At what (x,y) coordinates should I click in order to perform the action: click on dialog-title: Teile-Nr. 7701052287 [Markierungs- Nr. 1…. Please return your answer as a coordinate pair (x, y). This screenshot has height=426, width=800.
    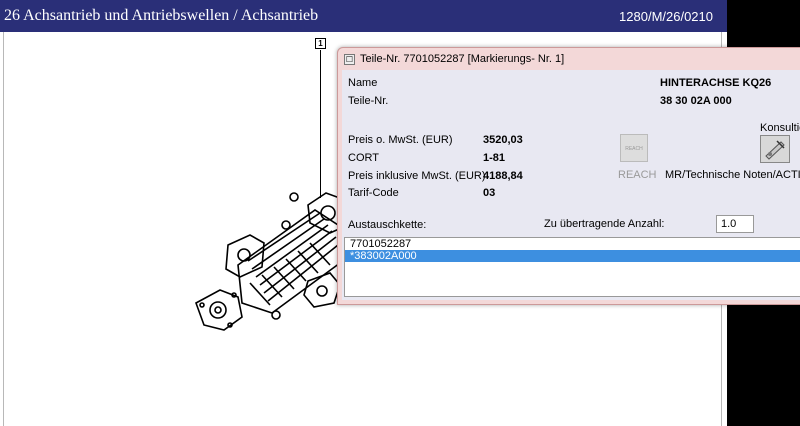
    Looking at the image, I should click on (462, 59).